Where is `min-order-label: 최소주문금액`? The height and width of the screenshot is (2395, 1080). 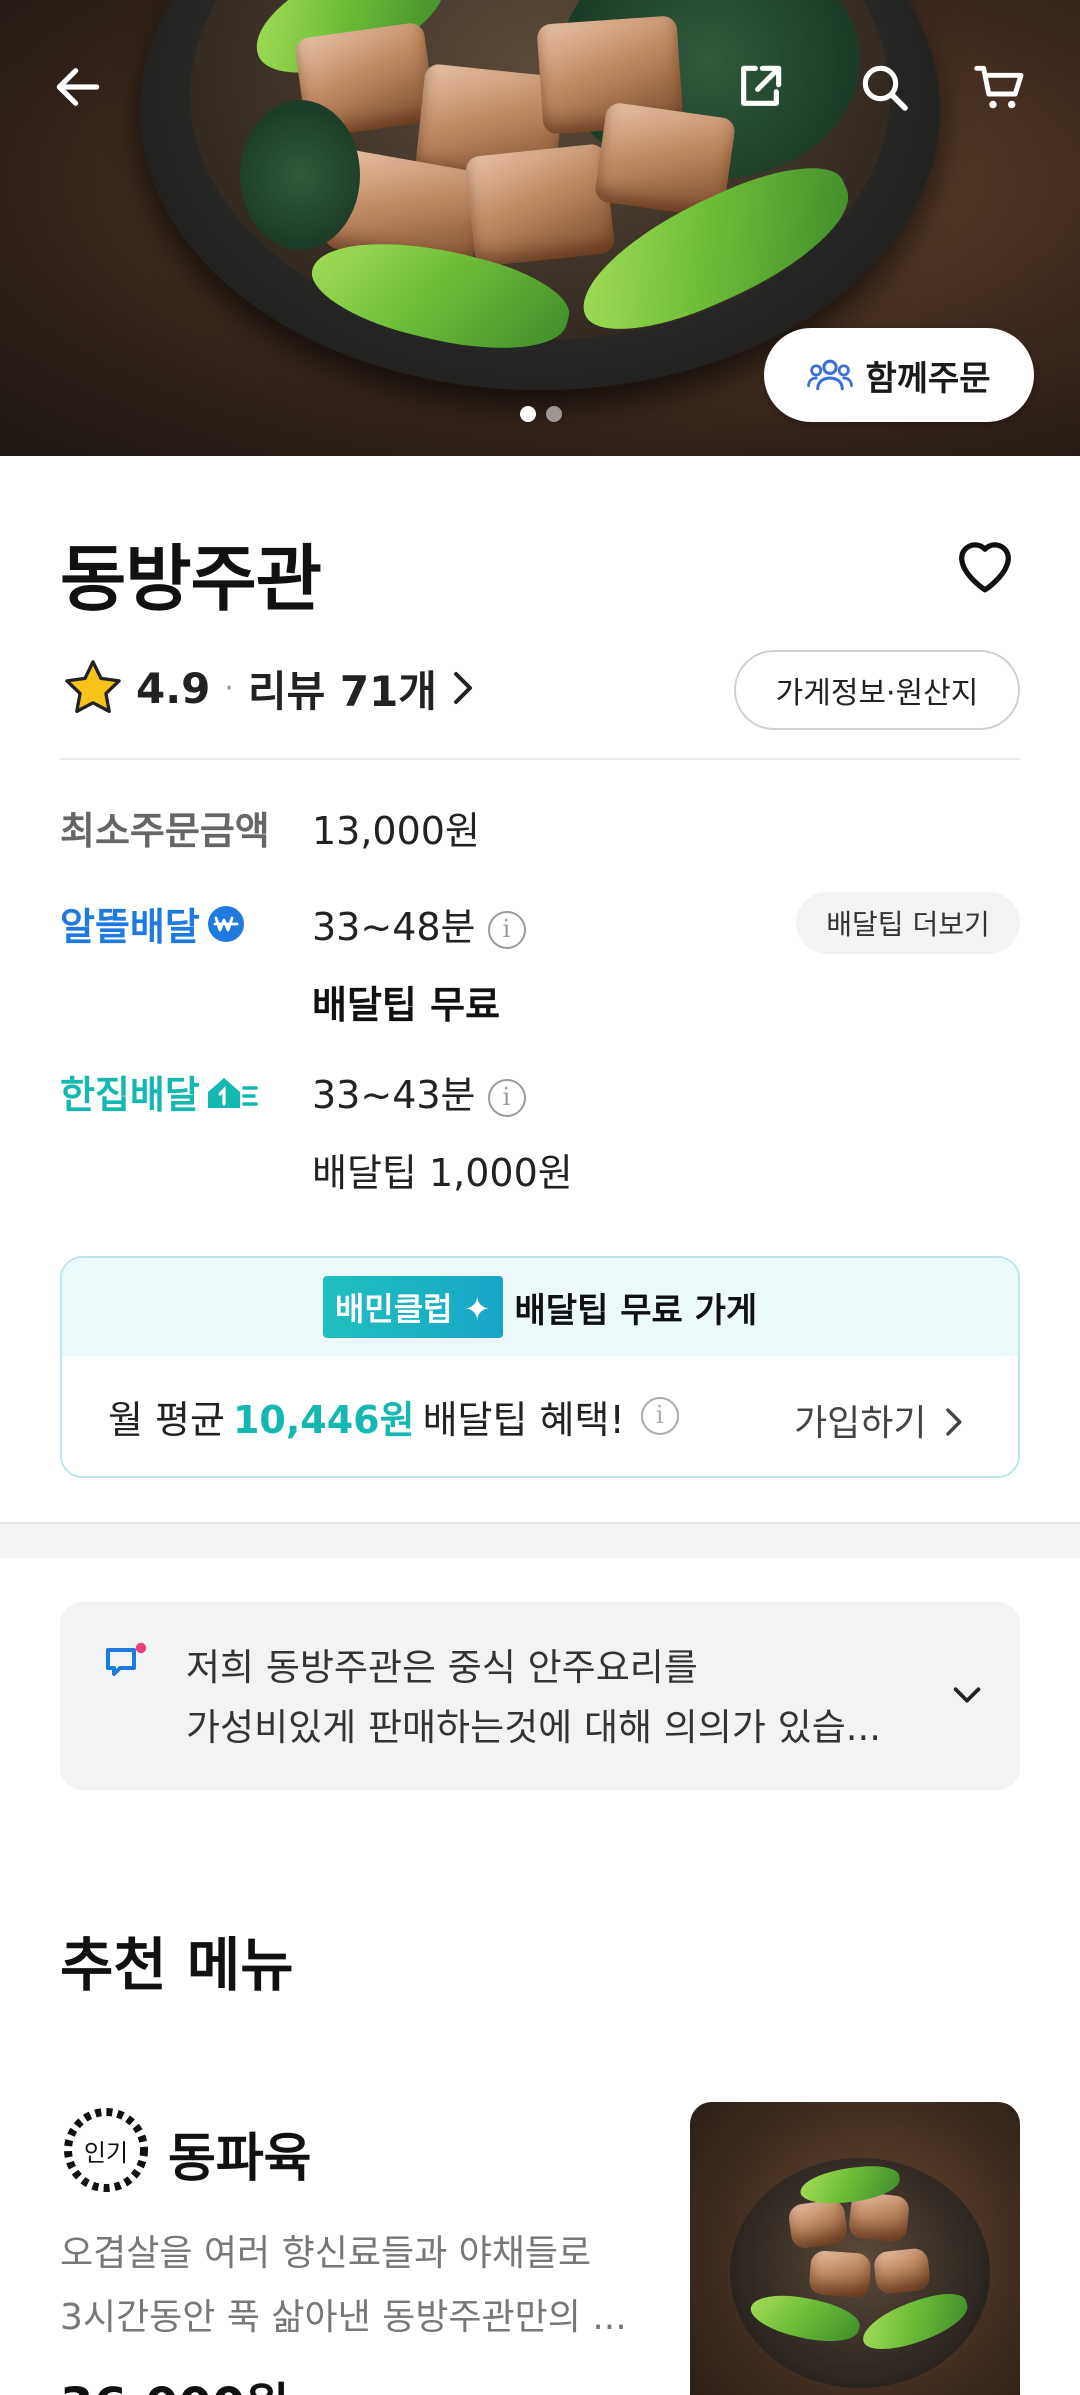 min-order-label: 최소주문금액 is located at coordinates (165, 831).